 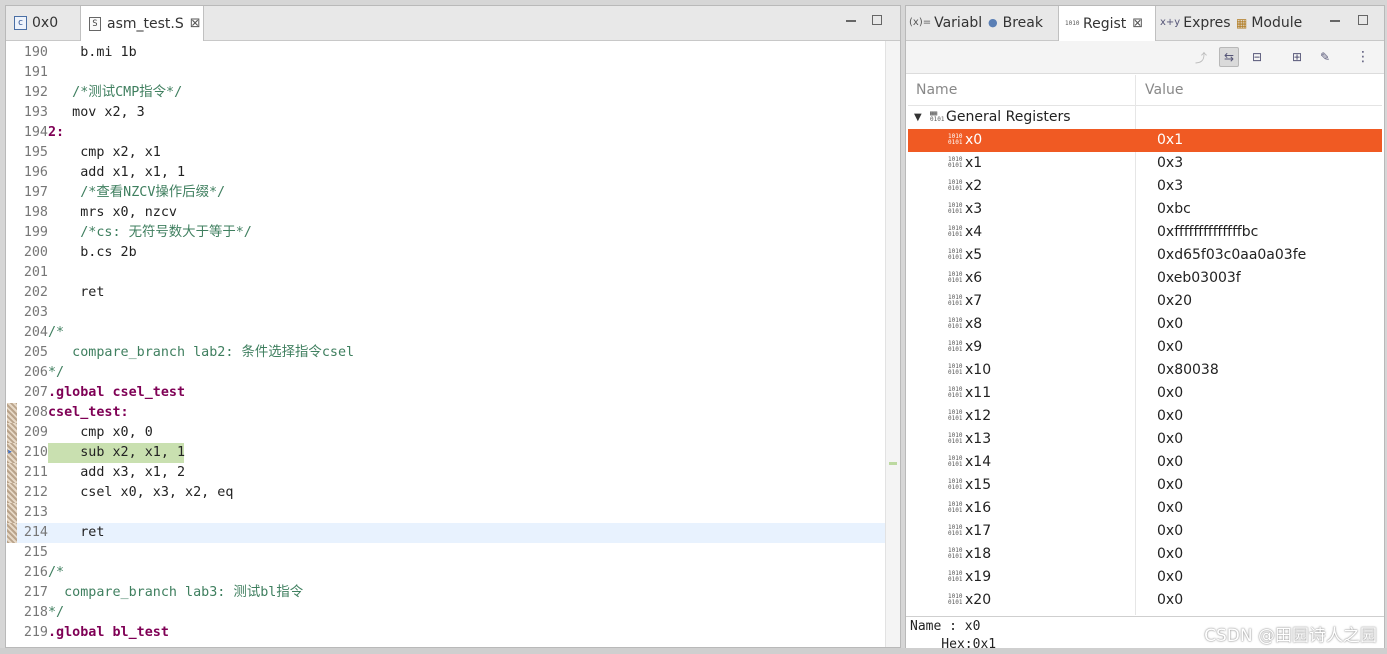 What do you see at coordinates (446, 113) in the screenshot?
I see `code-line: 193 mov x2, 3` at bounding box center [446, 113].